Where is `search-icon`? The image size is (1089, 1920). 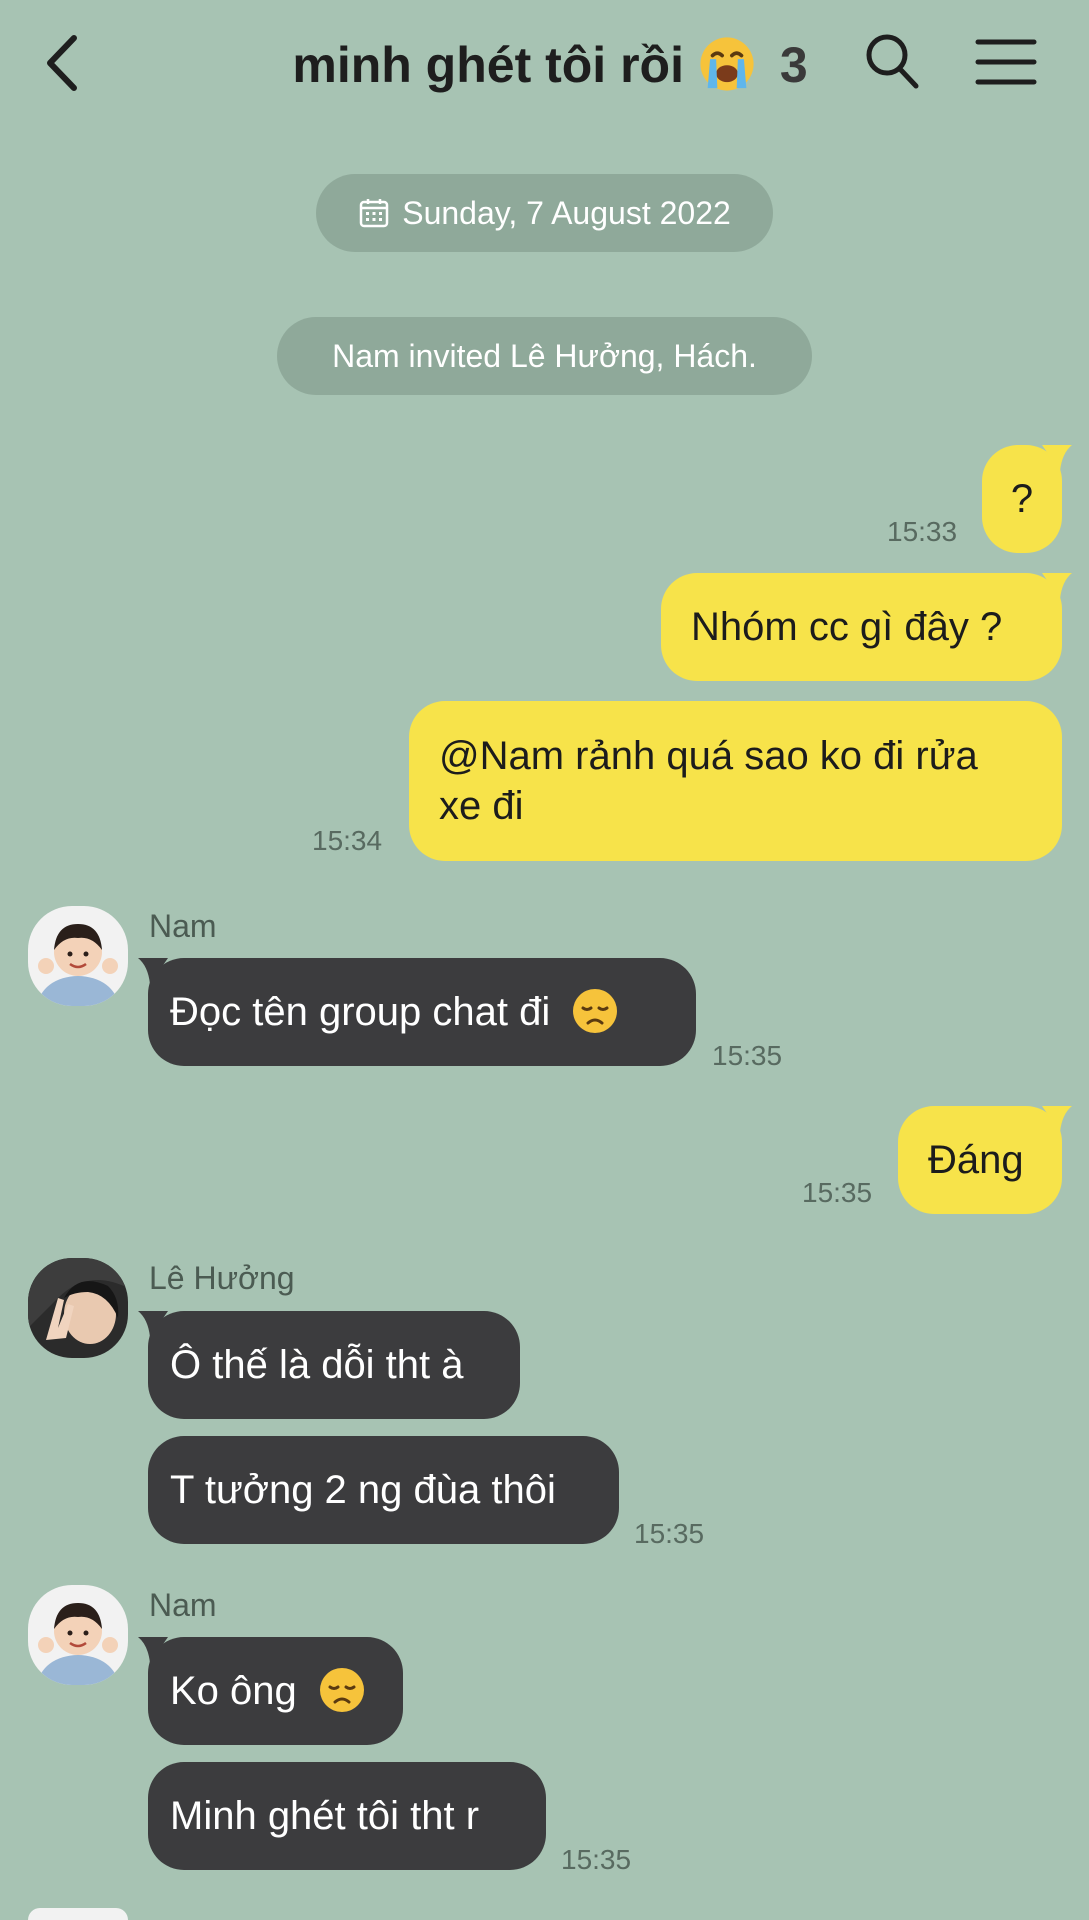 search-icon is located at coordinates (892, 61).